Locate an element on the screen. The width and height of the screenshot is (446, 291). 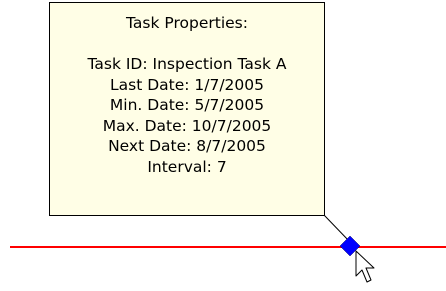
task-id-text: Task ID: Inspection Task A is located at coordinates (187, 64).